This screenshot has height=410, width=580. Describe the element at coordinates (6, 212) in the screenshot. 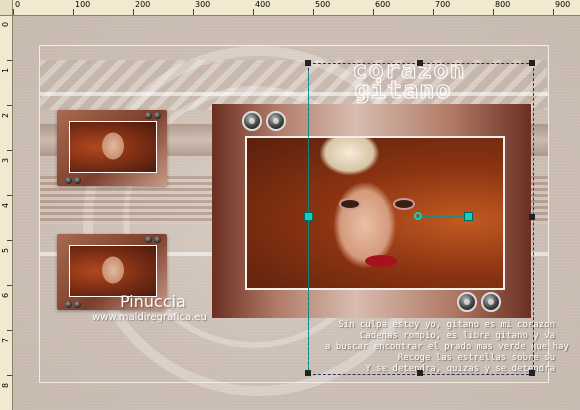

I see `vertical-ruler: 0 1 2 3 4 5 6 7 8` at that location.